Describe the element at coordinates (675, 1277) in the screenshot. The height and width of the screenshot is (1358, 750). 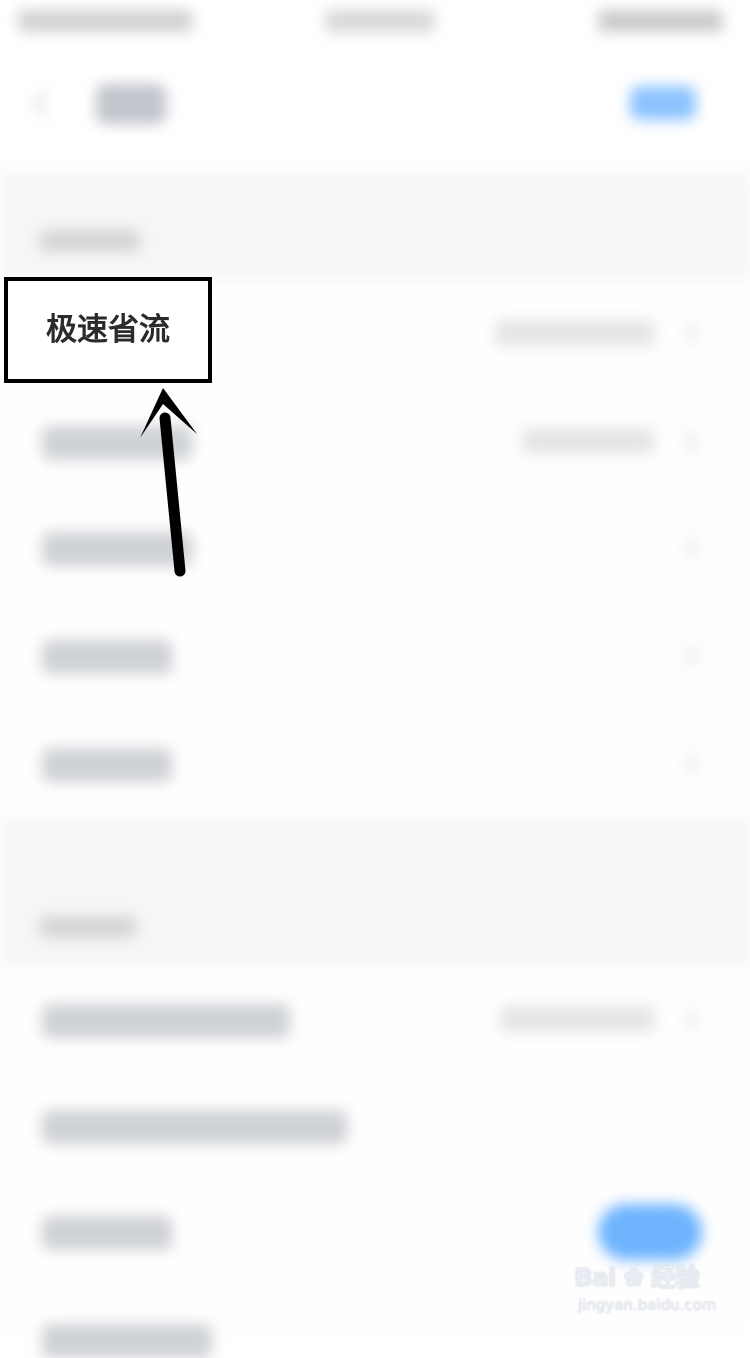
I see `watermark-logo-suffix: 经验` at that location.